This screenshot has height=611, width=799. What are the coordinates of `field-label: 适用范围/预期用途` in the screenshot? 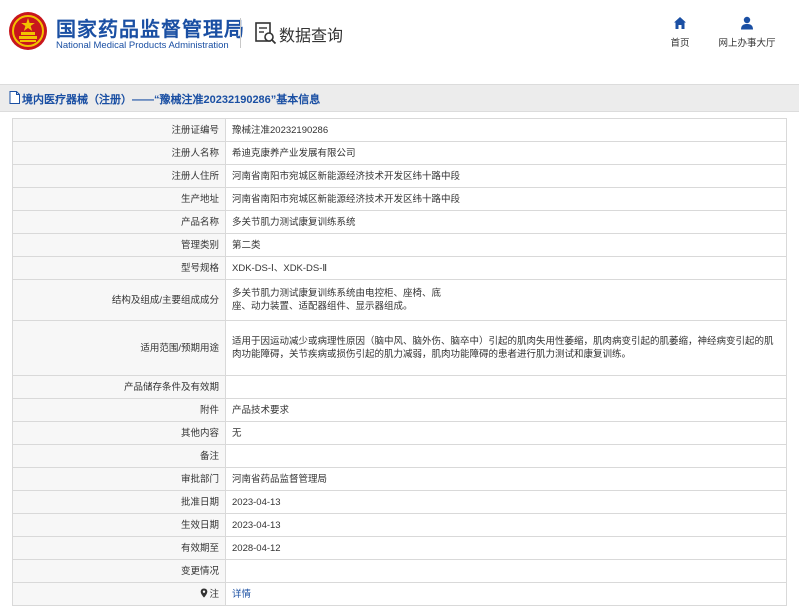 It's located at (119, 348).